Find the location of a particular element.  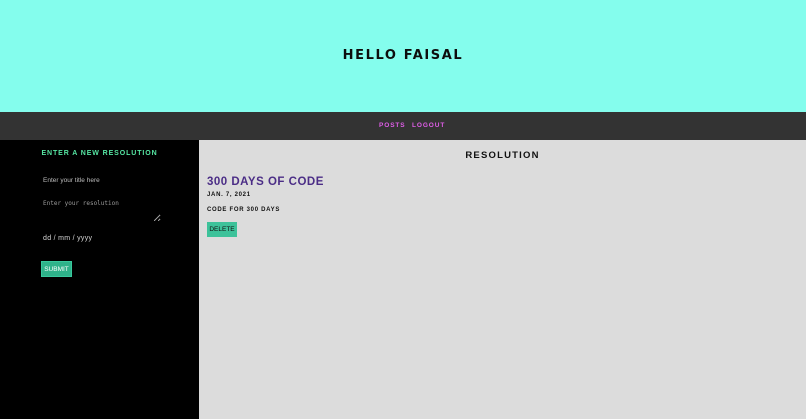

post-date: JAN. 7, 2021 is located at coordinates (229, 195).